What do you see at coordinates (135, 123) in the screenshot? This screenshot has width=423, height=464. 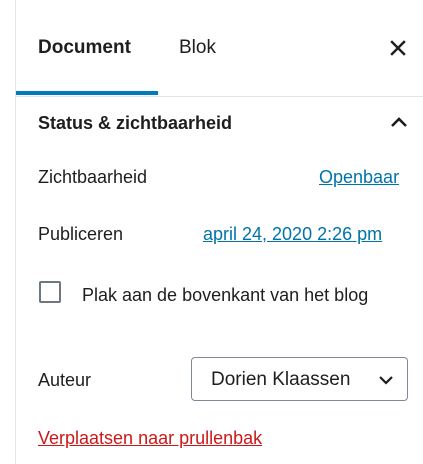 I see `section-title: Status & zichtbaarheid` at bounding box center [135, 123].